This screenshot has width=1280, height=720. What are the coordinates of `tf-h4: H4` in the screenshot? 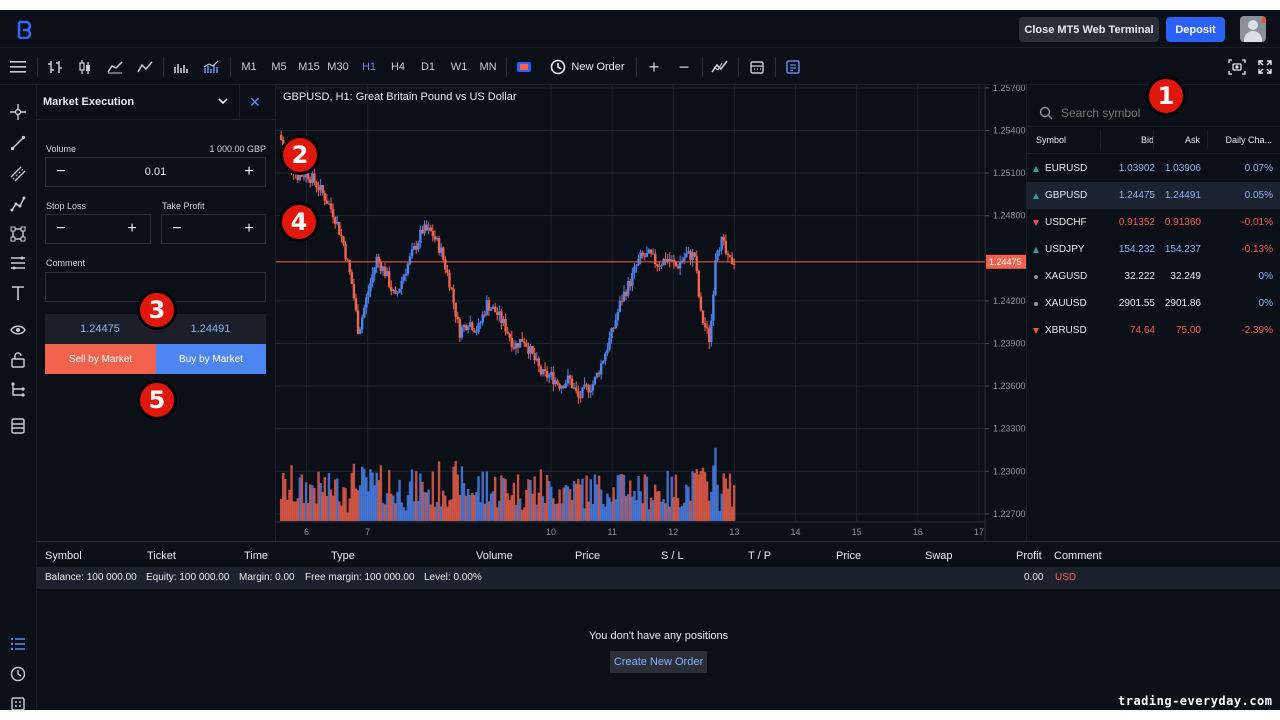 It's located at (398, 67).